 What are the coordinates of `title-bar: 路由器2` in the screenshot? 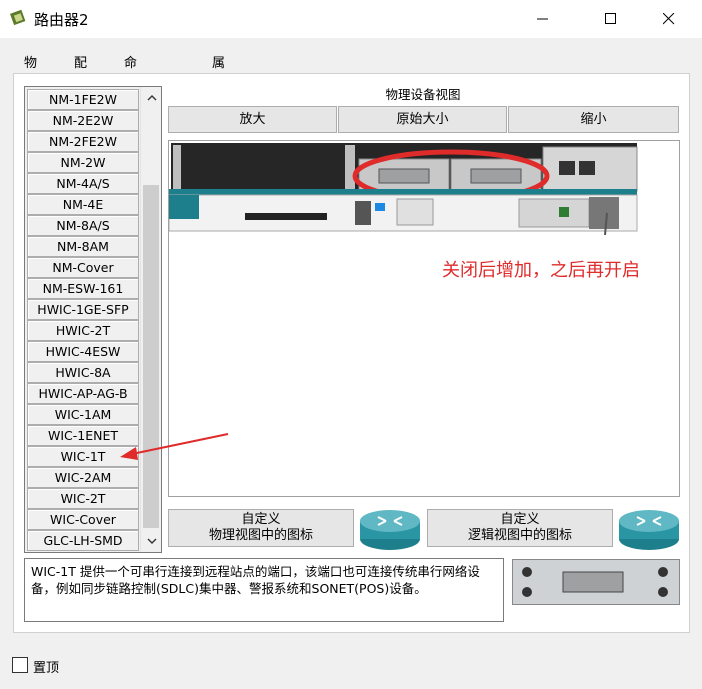 It's located at (351, 19).